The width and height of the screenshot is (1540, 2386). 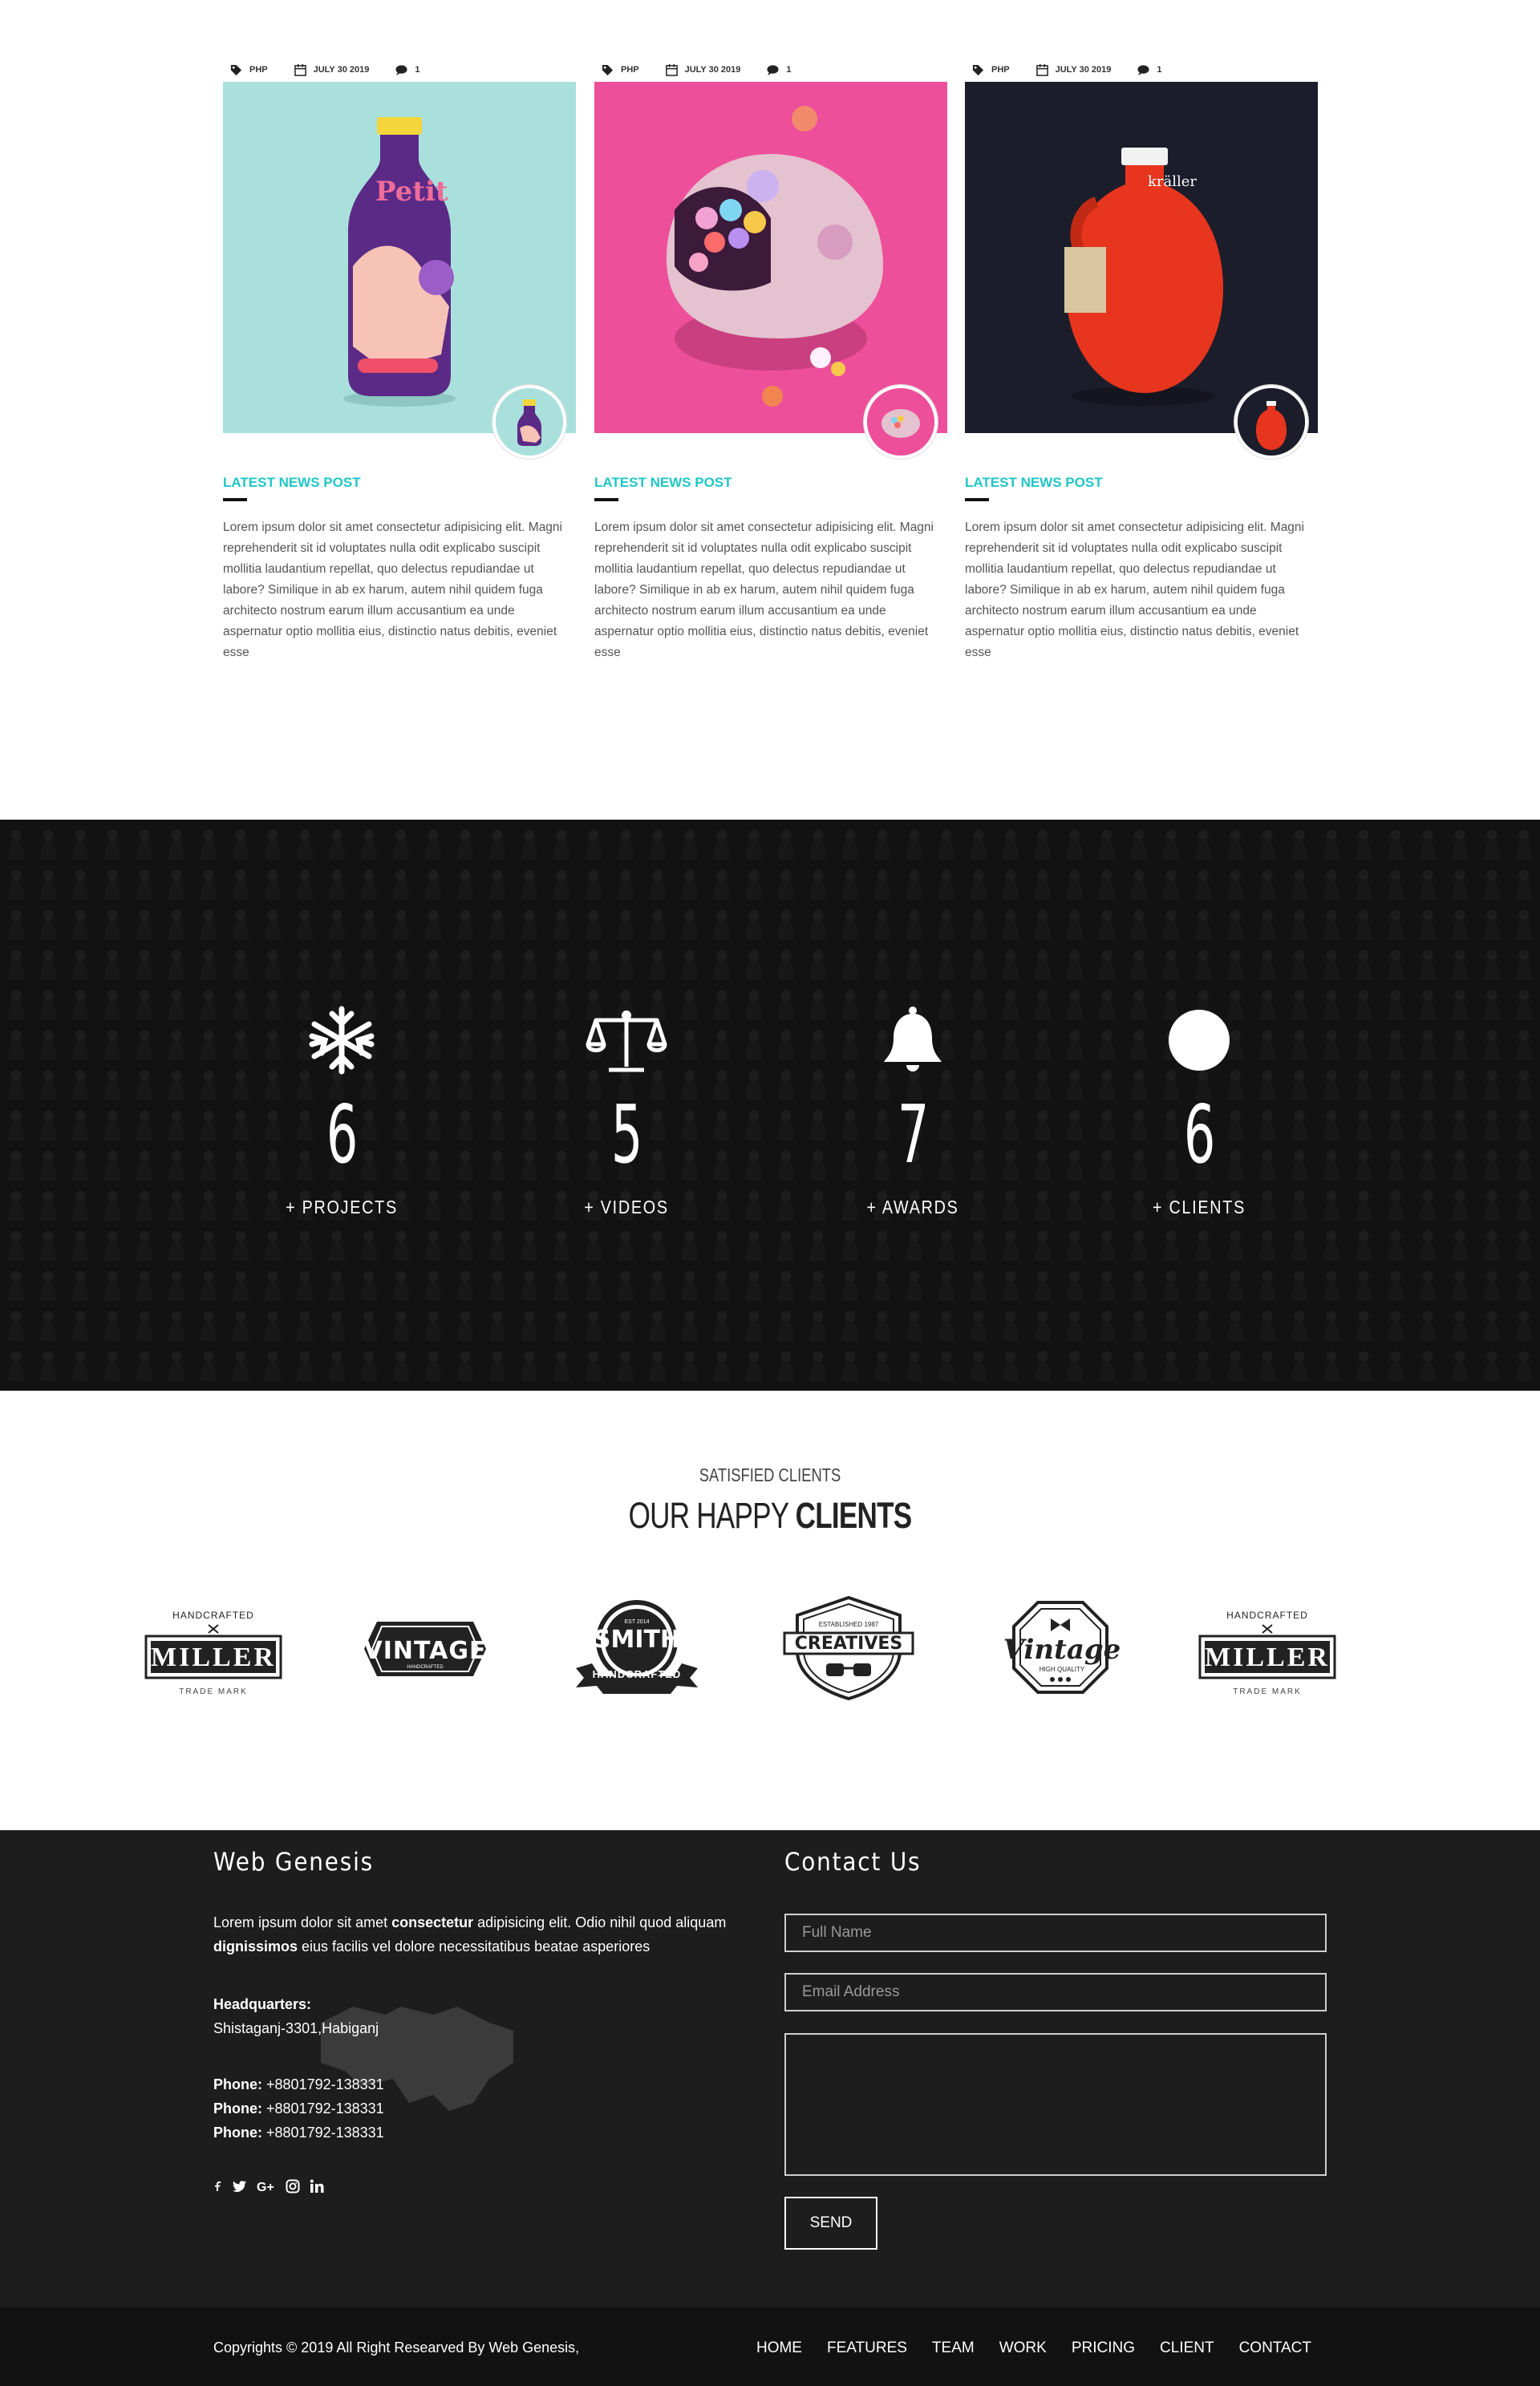 I want to click on svg-text: Petit, so click(x=411, y=192).